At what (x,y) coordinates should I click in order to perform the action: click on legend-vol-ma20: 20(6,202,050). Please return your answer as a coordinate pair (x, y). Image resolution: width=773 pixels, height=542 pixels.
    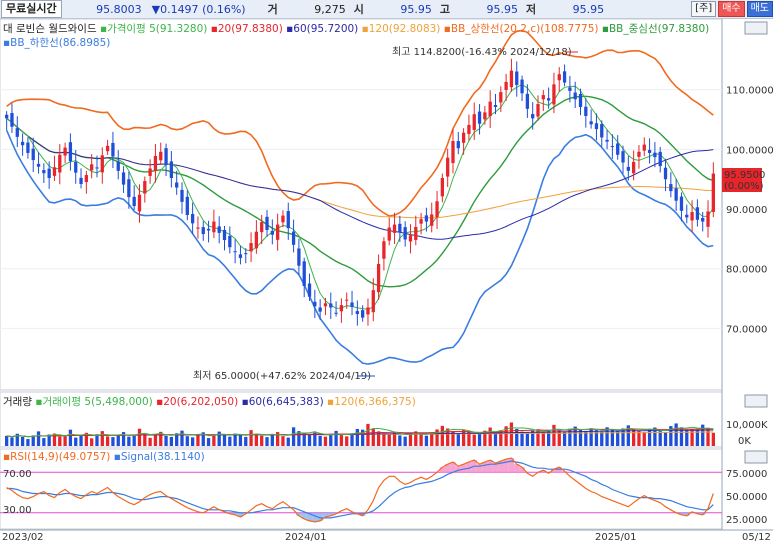
    Looking at the image, I should click on (200, 402).